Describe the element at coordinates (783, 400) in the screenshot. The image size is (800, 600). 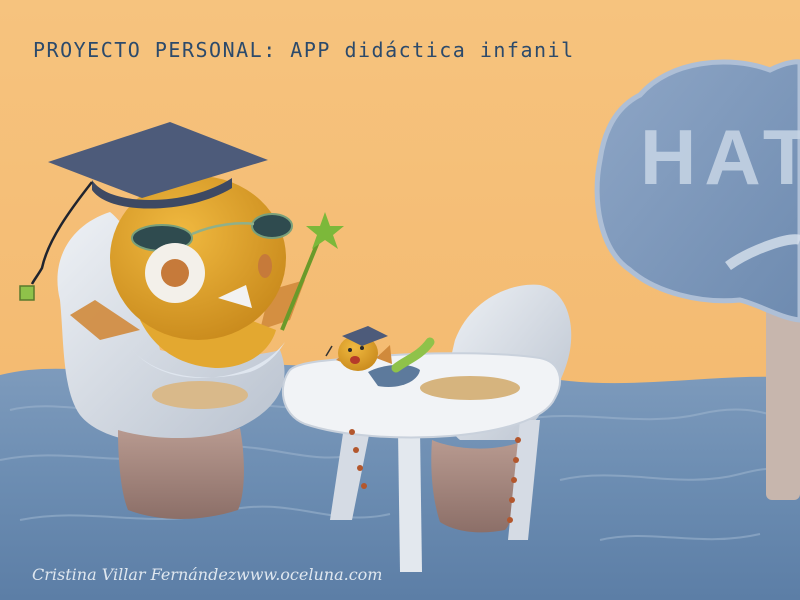
I see `sign-post` at that location.